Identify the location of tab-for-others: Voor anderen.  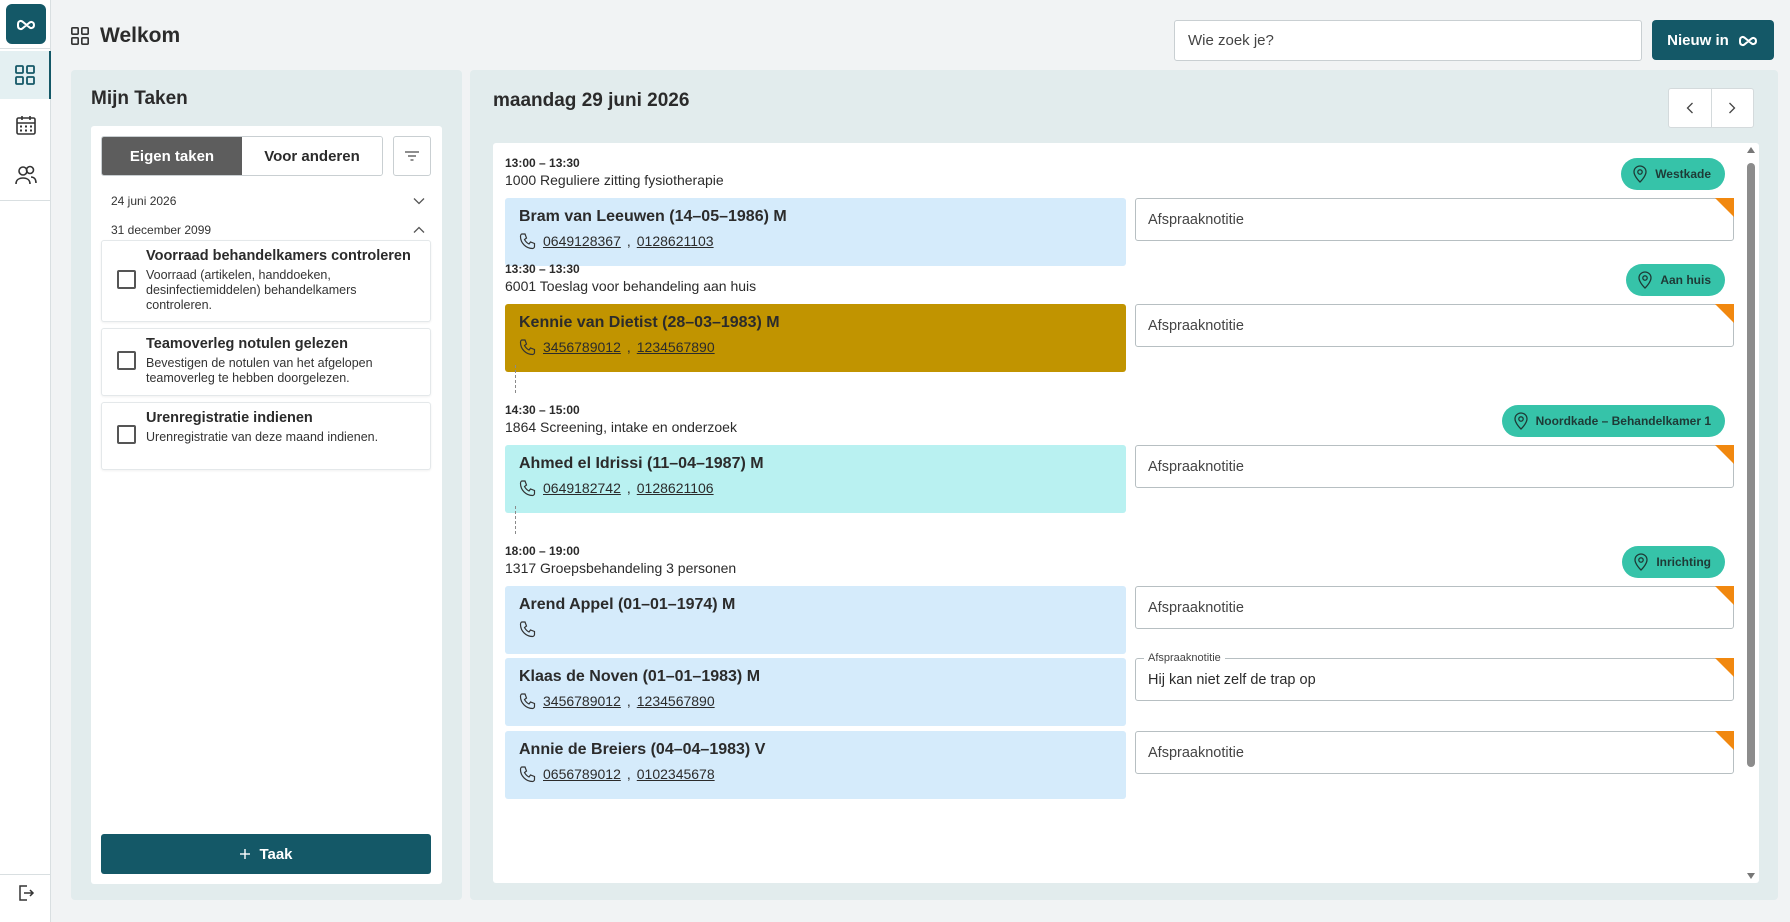
(312, 156).